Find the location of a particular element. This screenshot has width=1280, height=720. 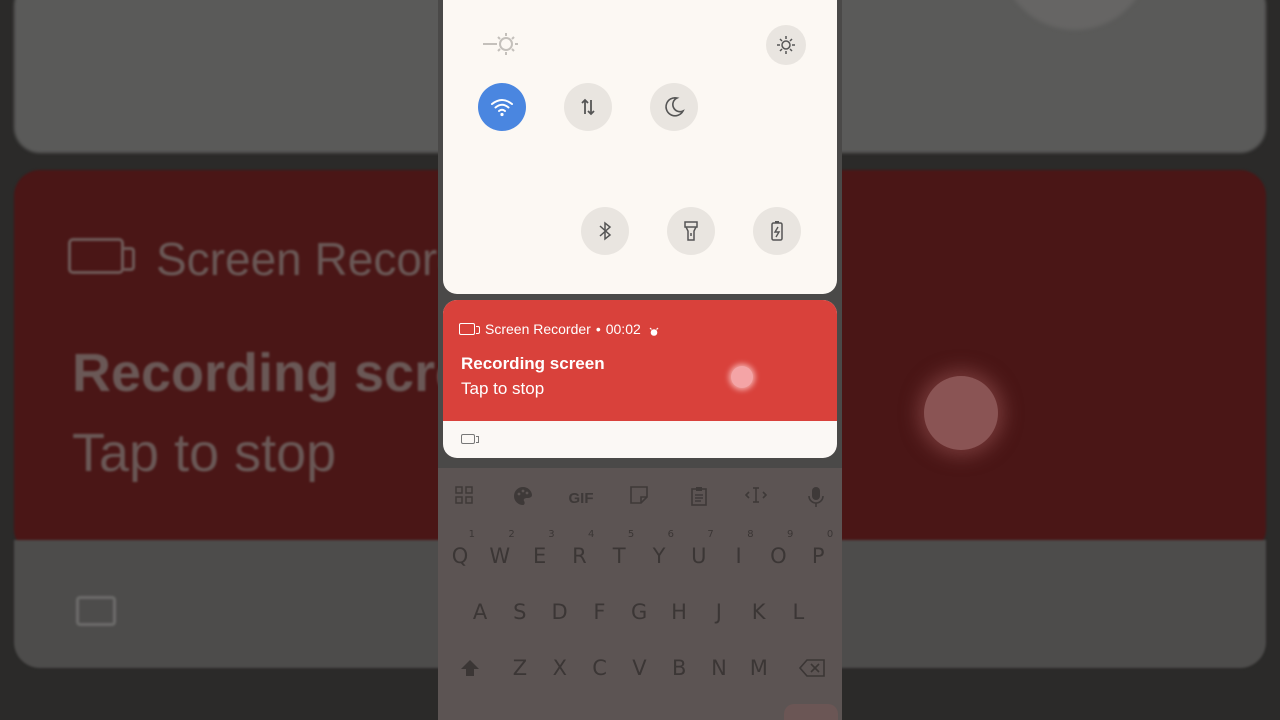

key-i: I8 is located at coordinates (739, 554).